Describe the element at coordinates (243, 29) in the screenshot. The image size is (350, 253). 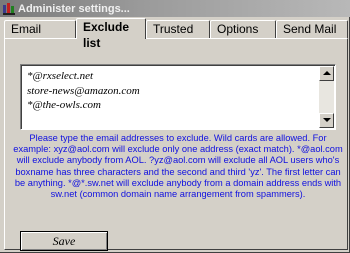
I see `tab-options: Options` at that location.